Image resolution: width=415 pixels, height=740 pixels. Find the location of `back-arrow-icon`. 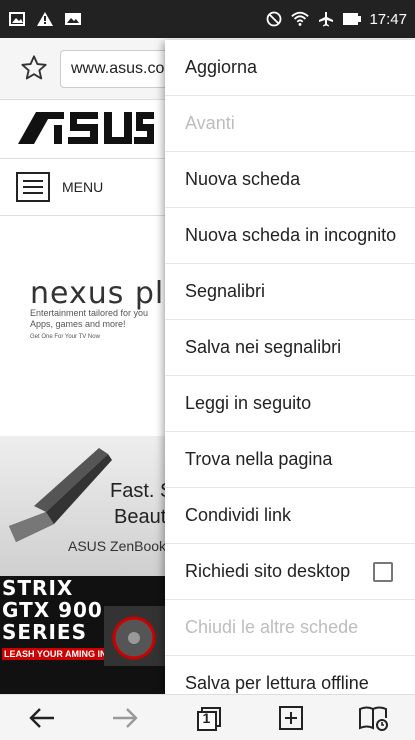

back-arrow-icon is located at coordinates (42, 718).